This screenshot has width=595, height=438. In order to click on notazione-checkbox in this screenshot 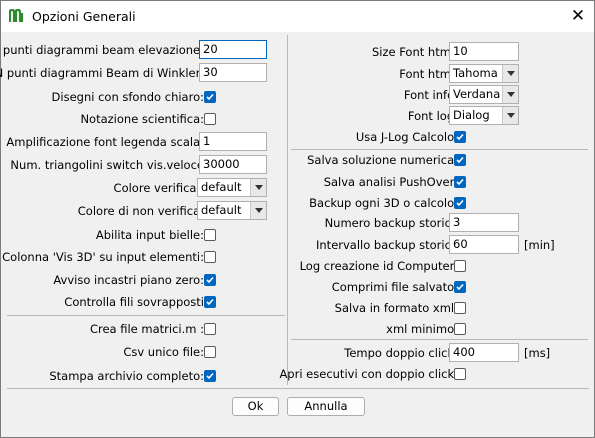, I will do `click(210, 119)`.